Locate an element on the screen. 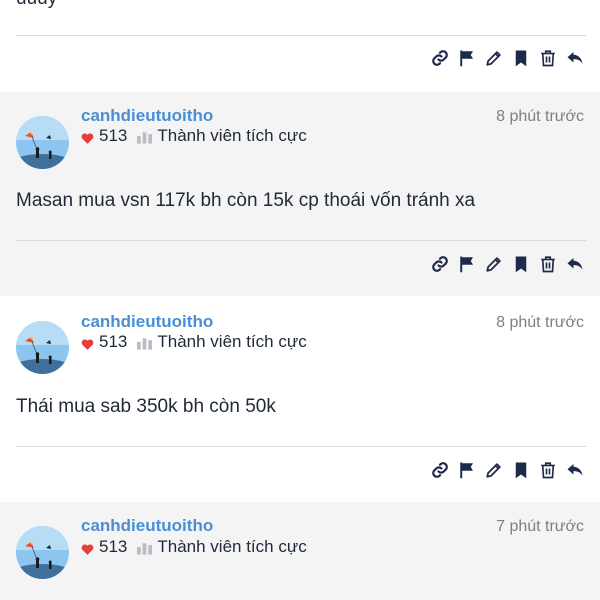 Image resolution: width=600 pixels, height=600 pixels. post-time: 7 phút trước is located at coordinates (540, 526).